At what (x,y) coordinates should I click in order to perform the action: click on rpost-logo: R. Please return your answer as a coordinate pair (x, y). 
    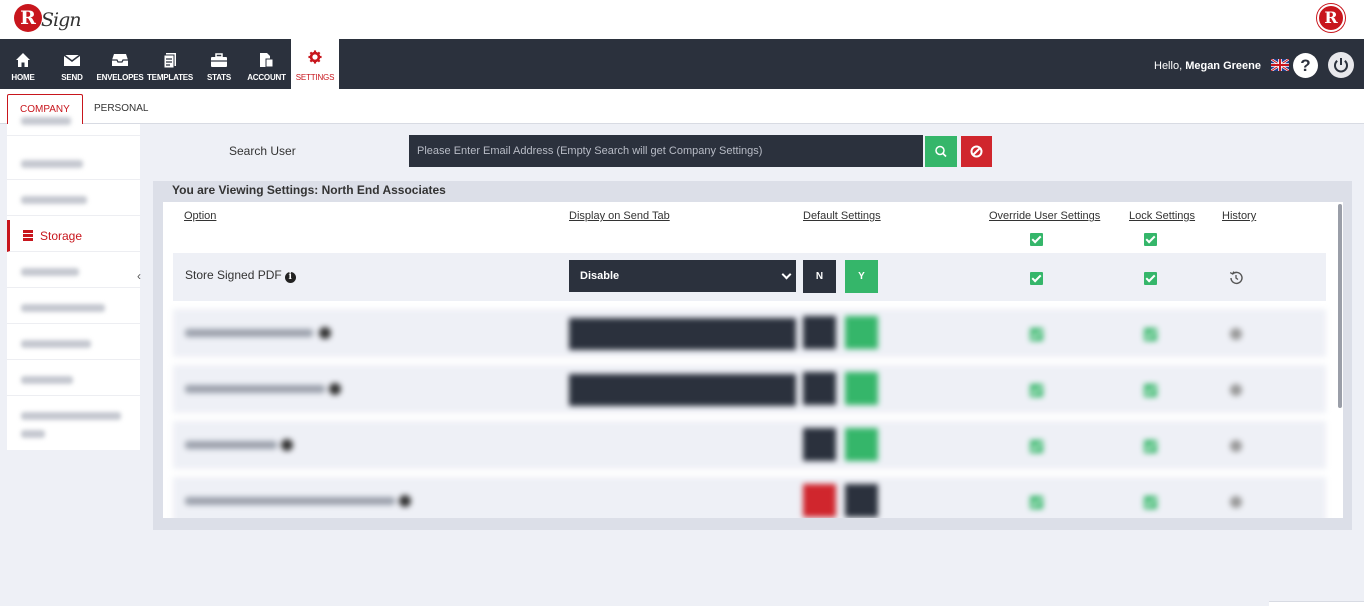
    Looking at the image, I should click on (1331, 18).